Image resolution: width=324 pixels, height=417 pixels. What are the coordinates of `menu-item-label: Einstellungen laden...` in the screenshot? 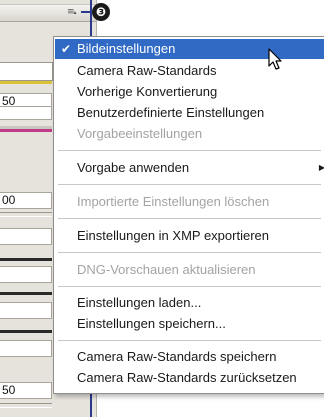 It's located at (139, 302).